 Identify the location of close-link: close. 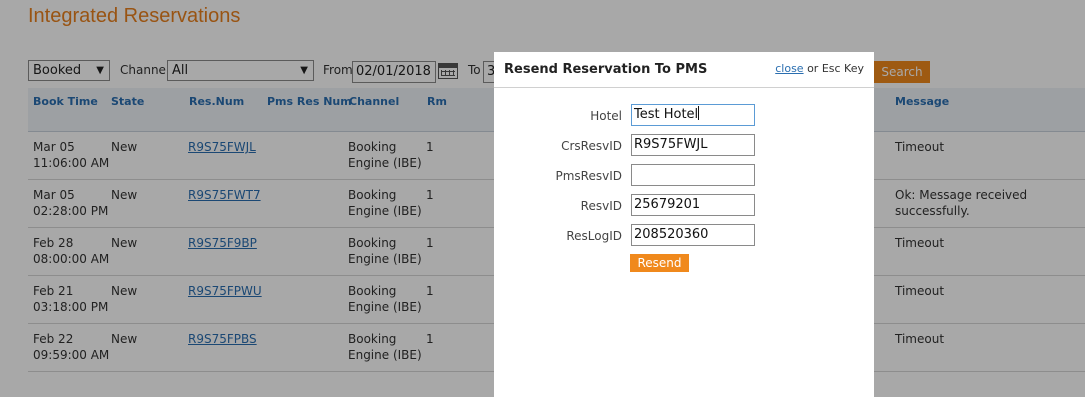
(789, 68).